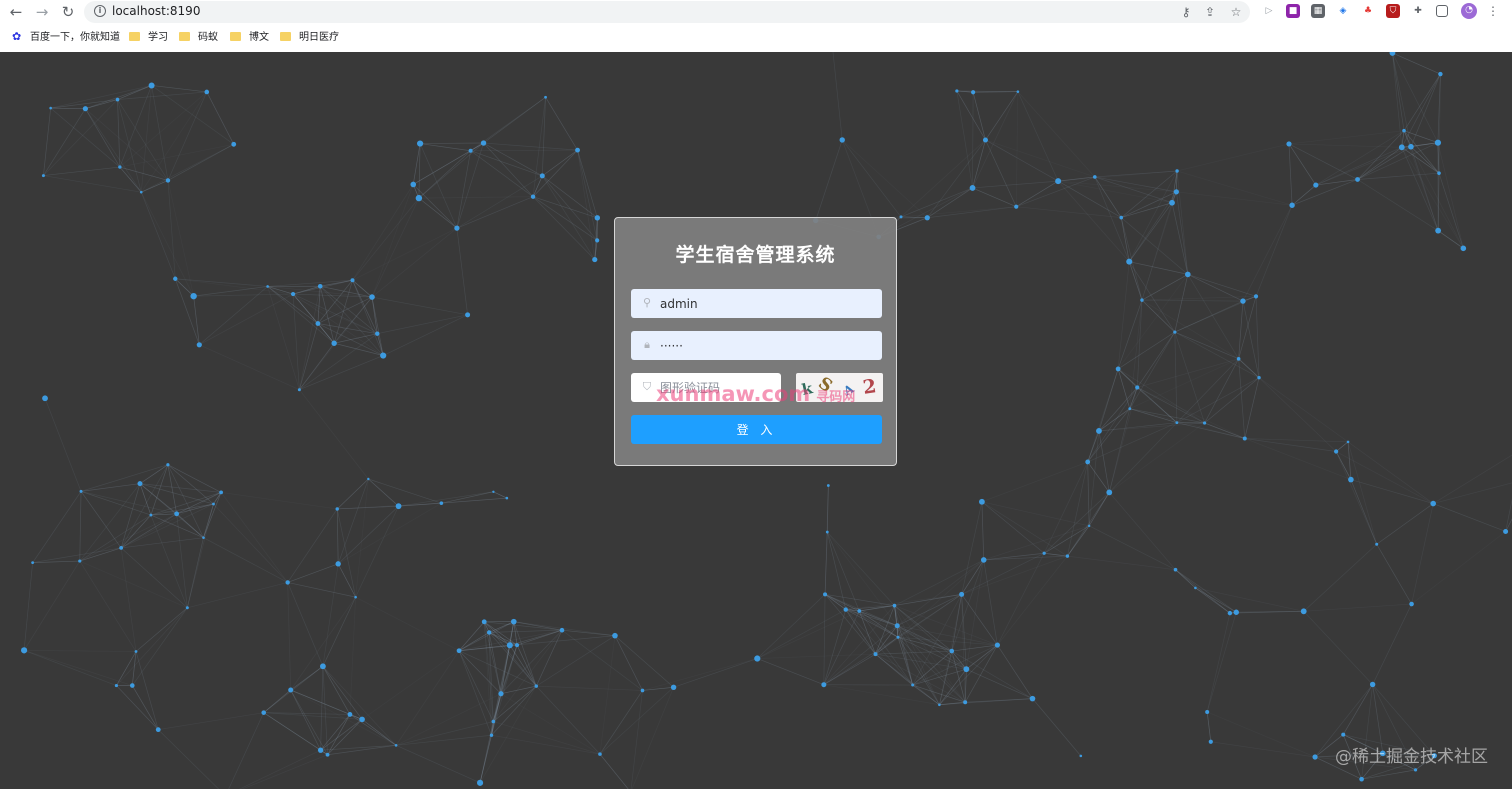  What do you see at coordinates (756, 429) in the screenshot?
I see `login-button: 登 入` at bounding box center [756, 429].